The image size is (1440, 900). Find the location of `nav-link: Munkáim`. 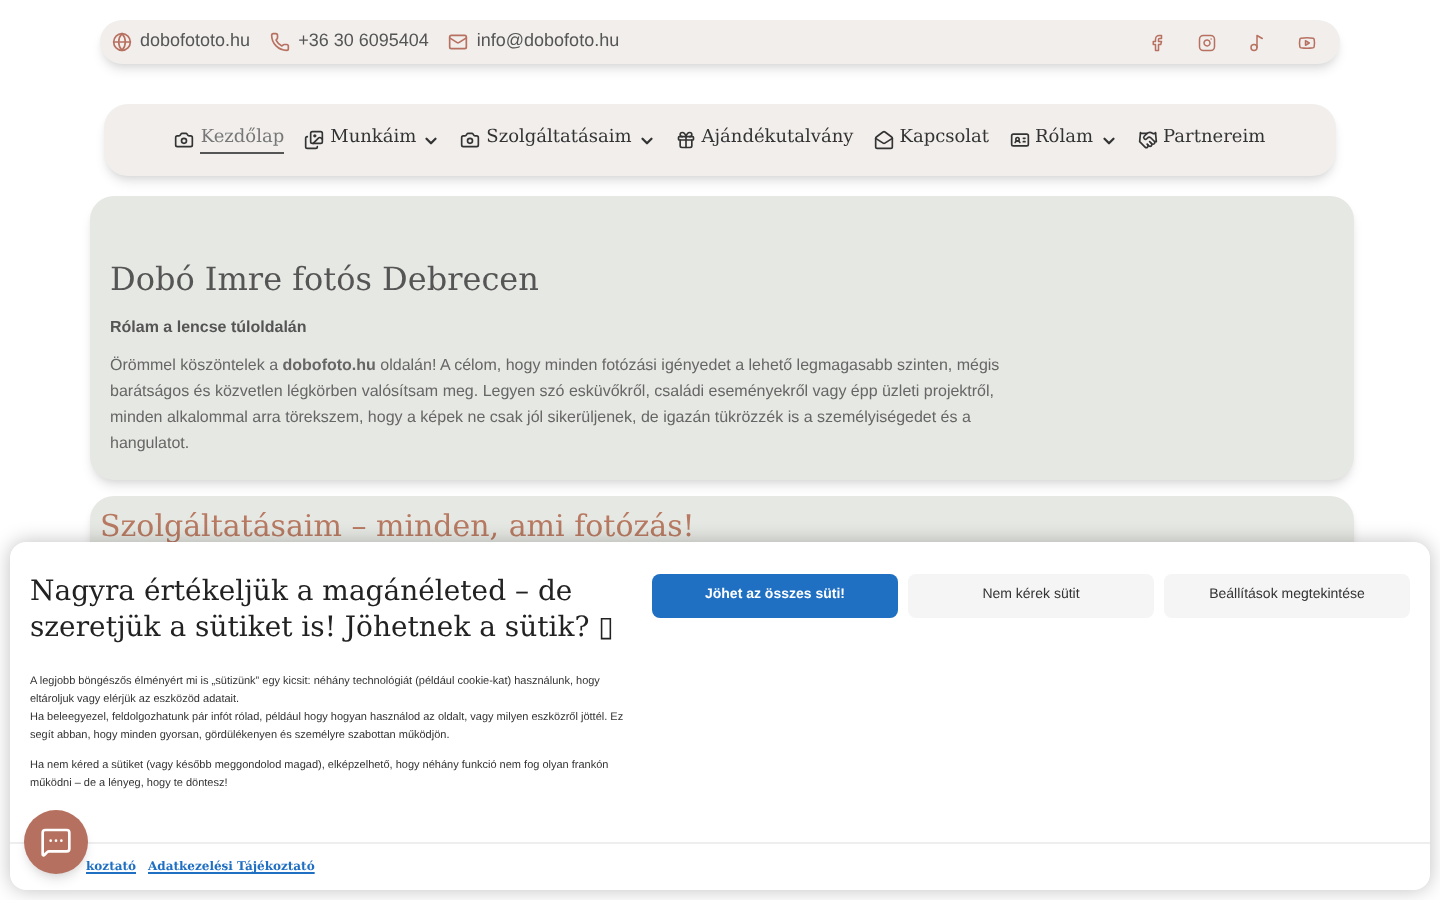

nav-link: Munkáim is located at coordinates (373, 140).